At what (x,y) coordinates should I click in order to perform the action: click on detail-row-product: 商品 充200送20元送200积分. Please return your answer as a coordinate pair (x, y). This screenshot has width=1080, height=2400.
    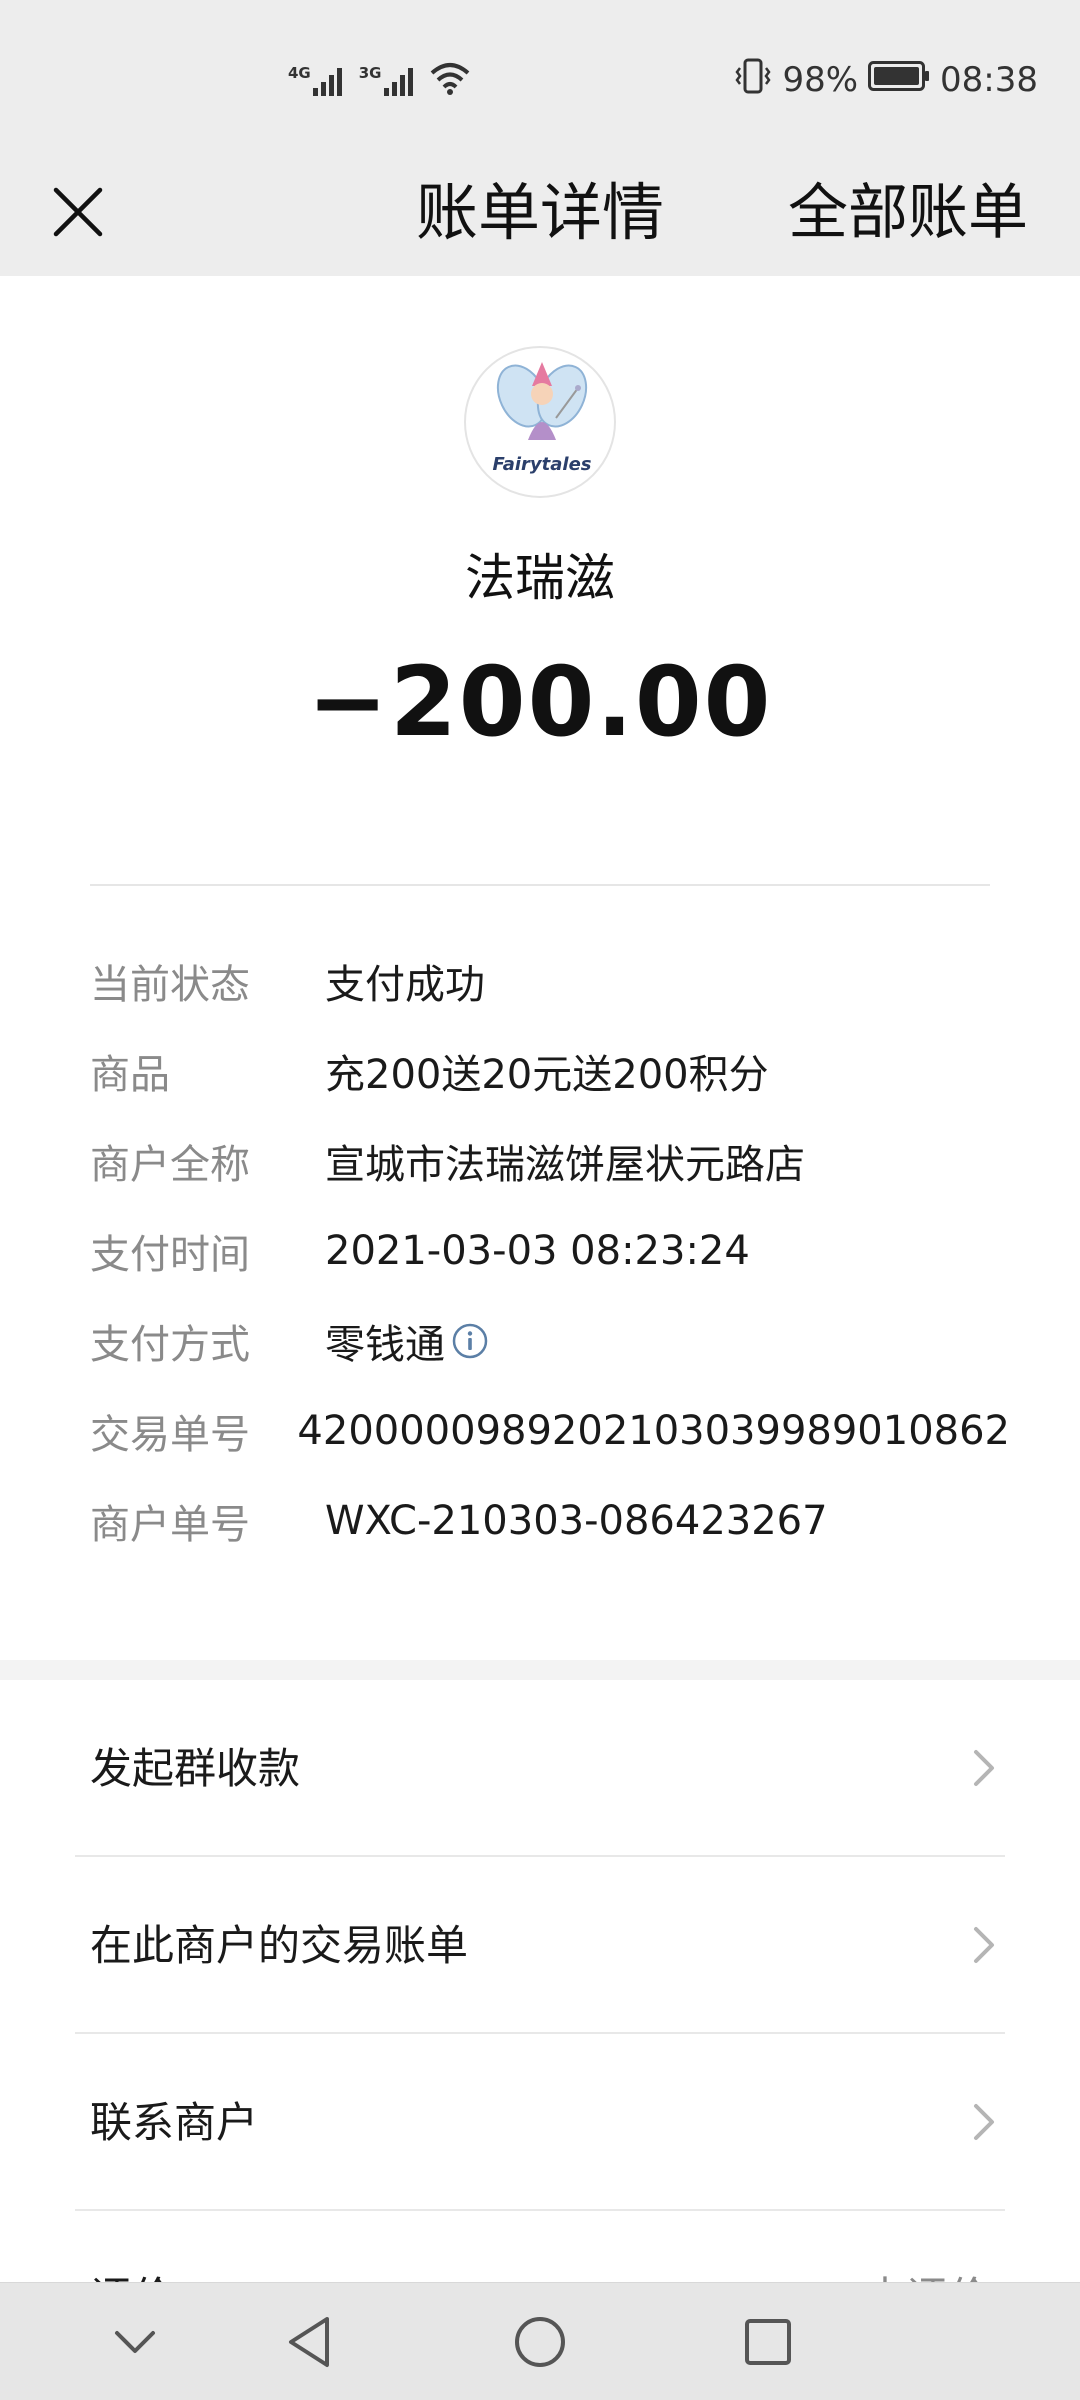
    Looking at the image, I should click on (550, 1071).